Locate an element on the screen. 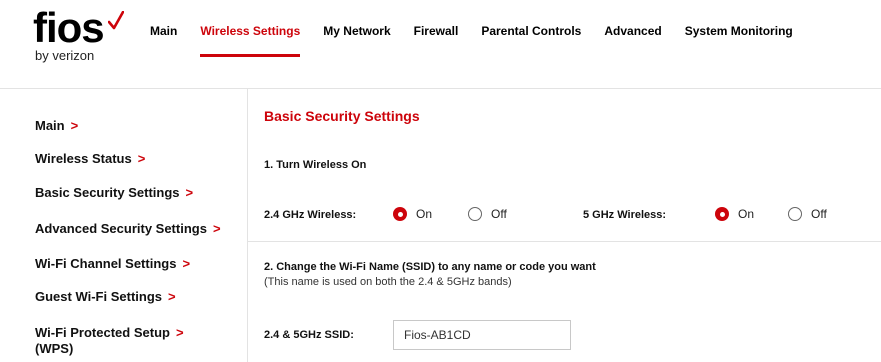 The image size is (881, 362). checkmark-icon is located at coordinates (116, 20).